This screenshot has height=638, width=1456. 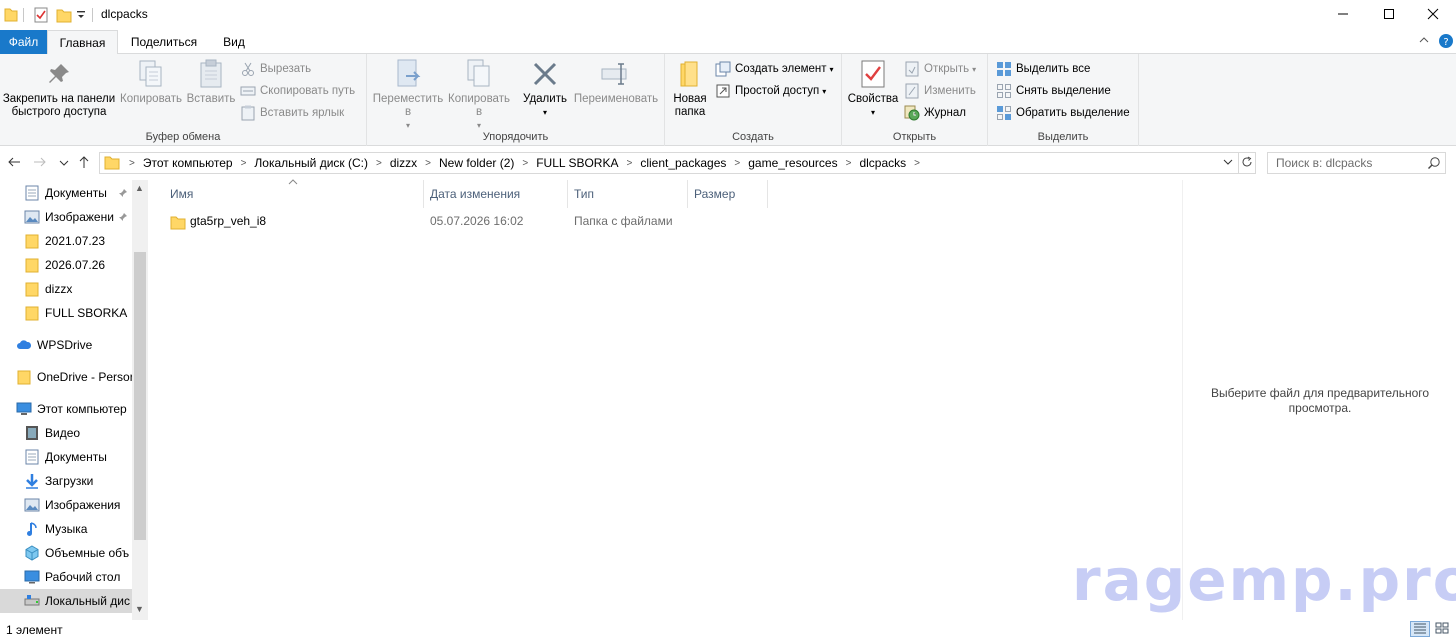 What do you see at coordinates (139, 609) in the screenshot?
I see `scroll-down-icon: ▼` at bounding box center [139, 609].